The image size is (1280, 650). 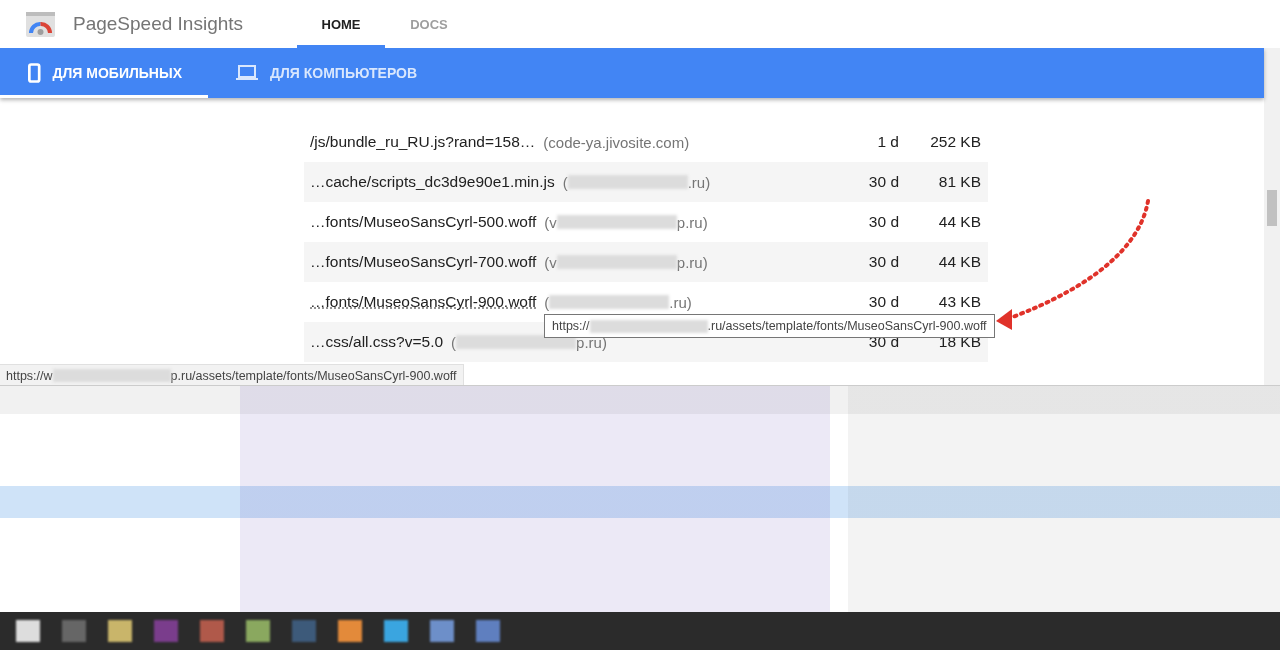 I want to click on resource-url: …css/all.css?v=5.0, so click(x=377, y=342).